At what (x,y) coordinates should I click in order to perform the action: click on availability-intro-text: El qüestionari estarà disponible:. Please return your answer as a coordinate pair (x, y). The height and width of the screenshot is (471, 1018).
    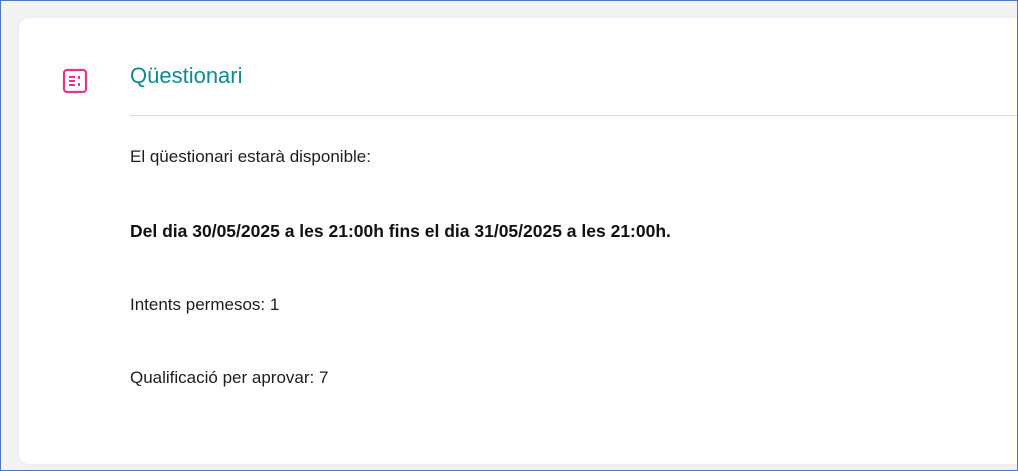
    Looking at the image, I should click on (250, 156).